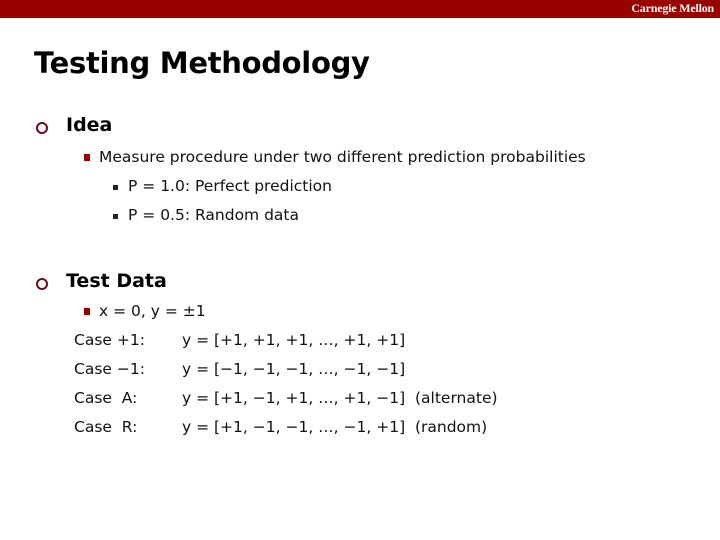 The width and height of the screenshot is (720, 540). Describe the element at coordinates (106, 427) in the screenshot. I see `case-label: Case R:` at that location.